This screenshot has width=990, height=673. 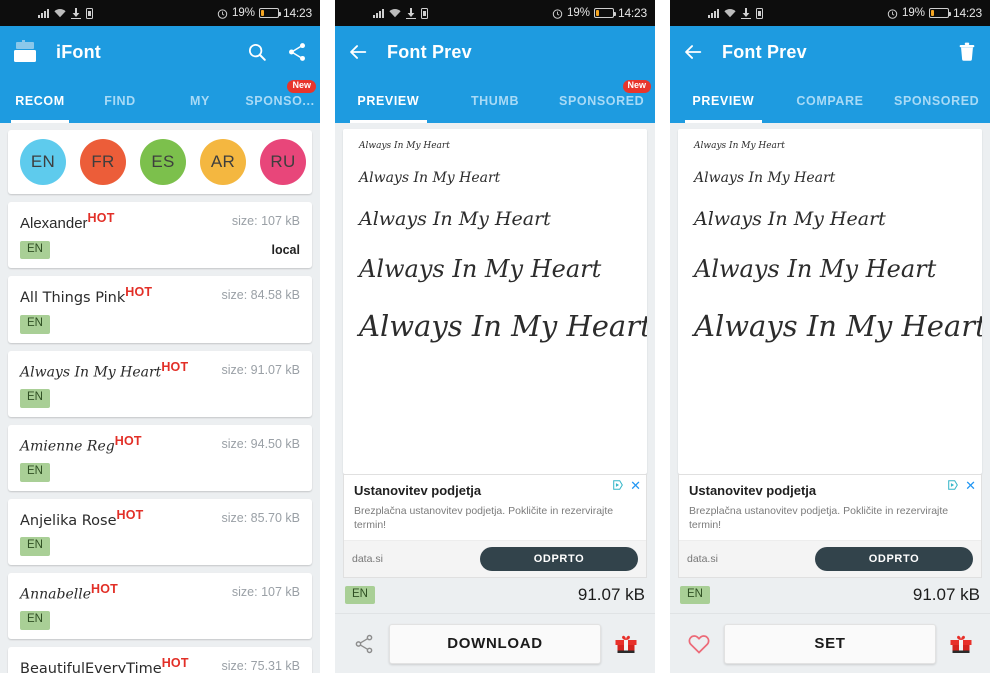 What do you see at coordinates (91, 666) in the screenshot?
I see `font-name-text: BeautifulEveryTime` at bounding box center [91, 666].